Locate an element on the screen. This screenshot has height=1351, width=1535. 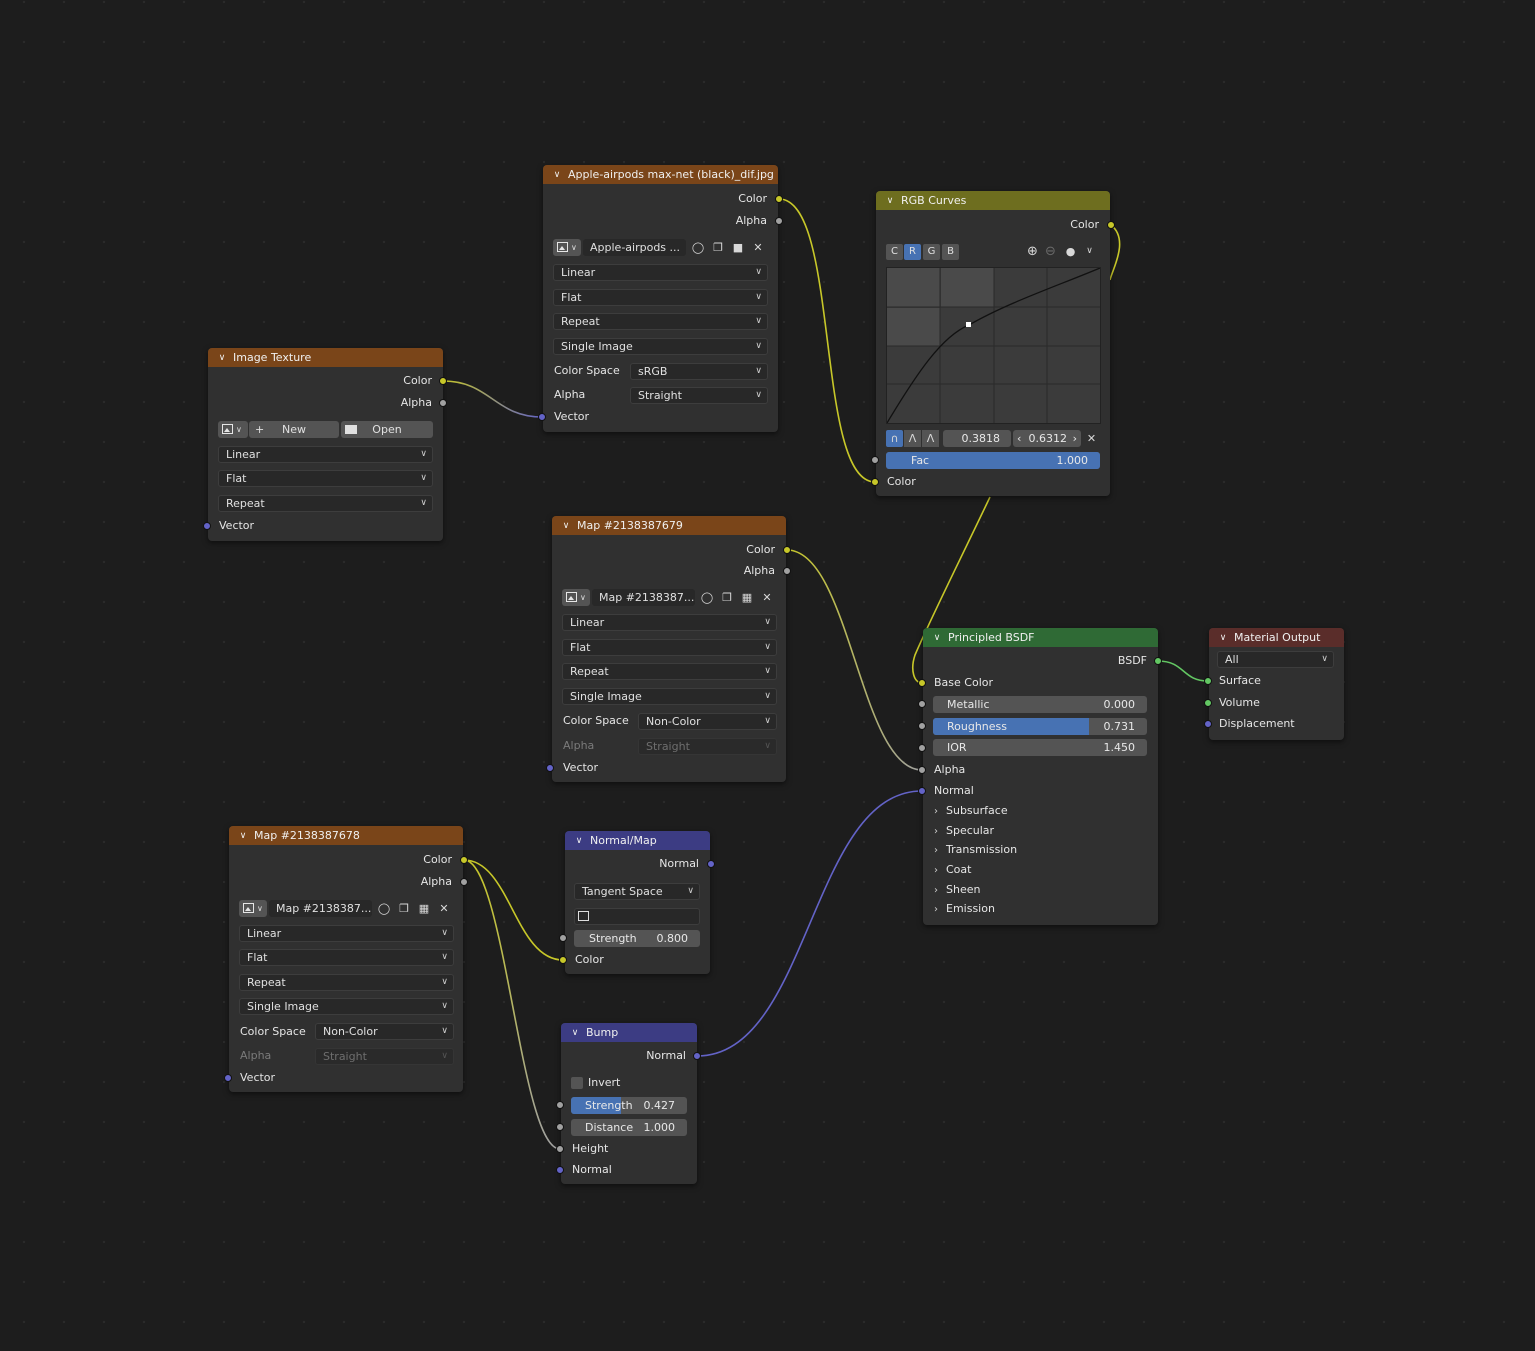
socket-normalmap-strength-in is located at coordinates (563, 938).